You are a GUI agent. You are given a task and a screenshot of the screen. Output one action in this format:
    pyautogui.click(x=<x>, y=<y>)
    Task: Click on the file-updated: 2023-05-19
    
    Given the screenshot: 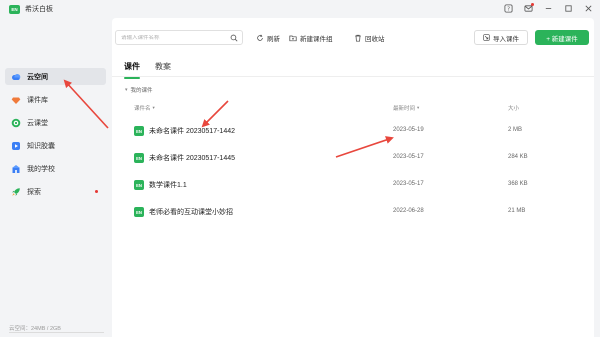 What is the action you would take?
    pyautogui.click(x=408, y=130)
    